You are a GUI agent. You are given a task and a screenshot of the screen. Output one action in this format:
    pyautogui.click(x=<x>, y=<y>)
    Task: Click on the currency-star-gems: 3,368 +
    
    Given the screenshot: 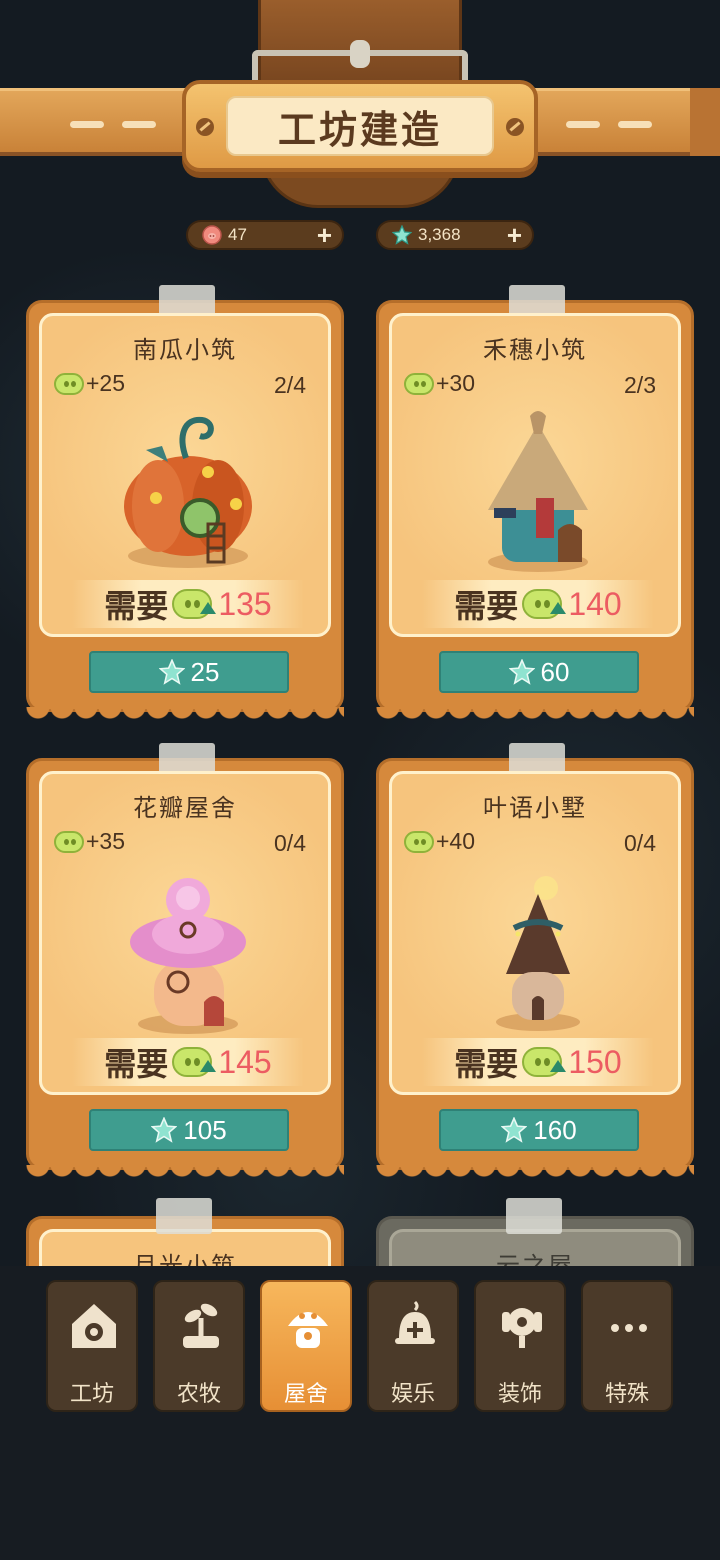 What is the action you would take?
    pyautogui.click(x=455, y=235)
    